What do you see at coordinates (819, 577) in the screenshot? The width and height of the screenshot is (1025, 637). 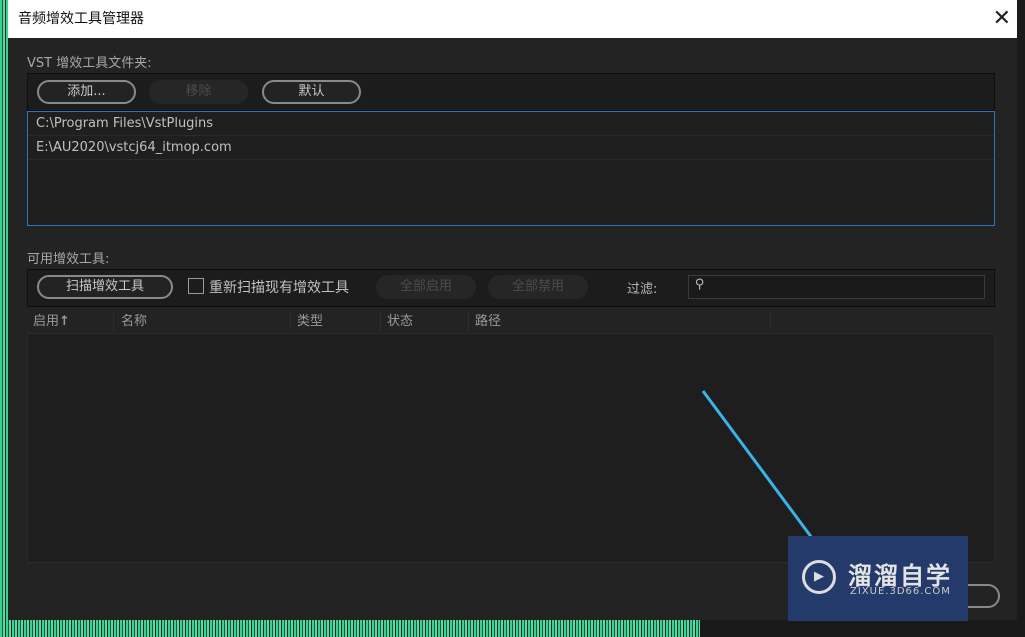 I see `play-icon: ▶` at bounding box center [819, 577].